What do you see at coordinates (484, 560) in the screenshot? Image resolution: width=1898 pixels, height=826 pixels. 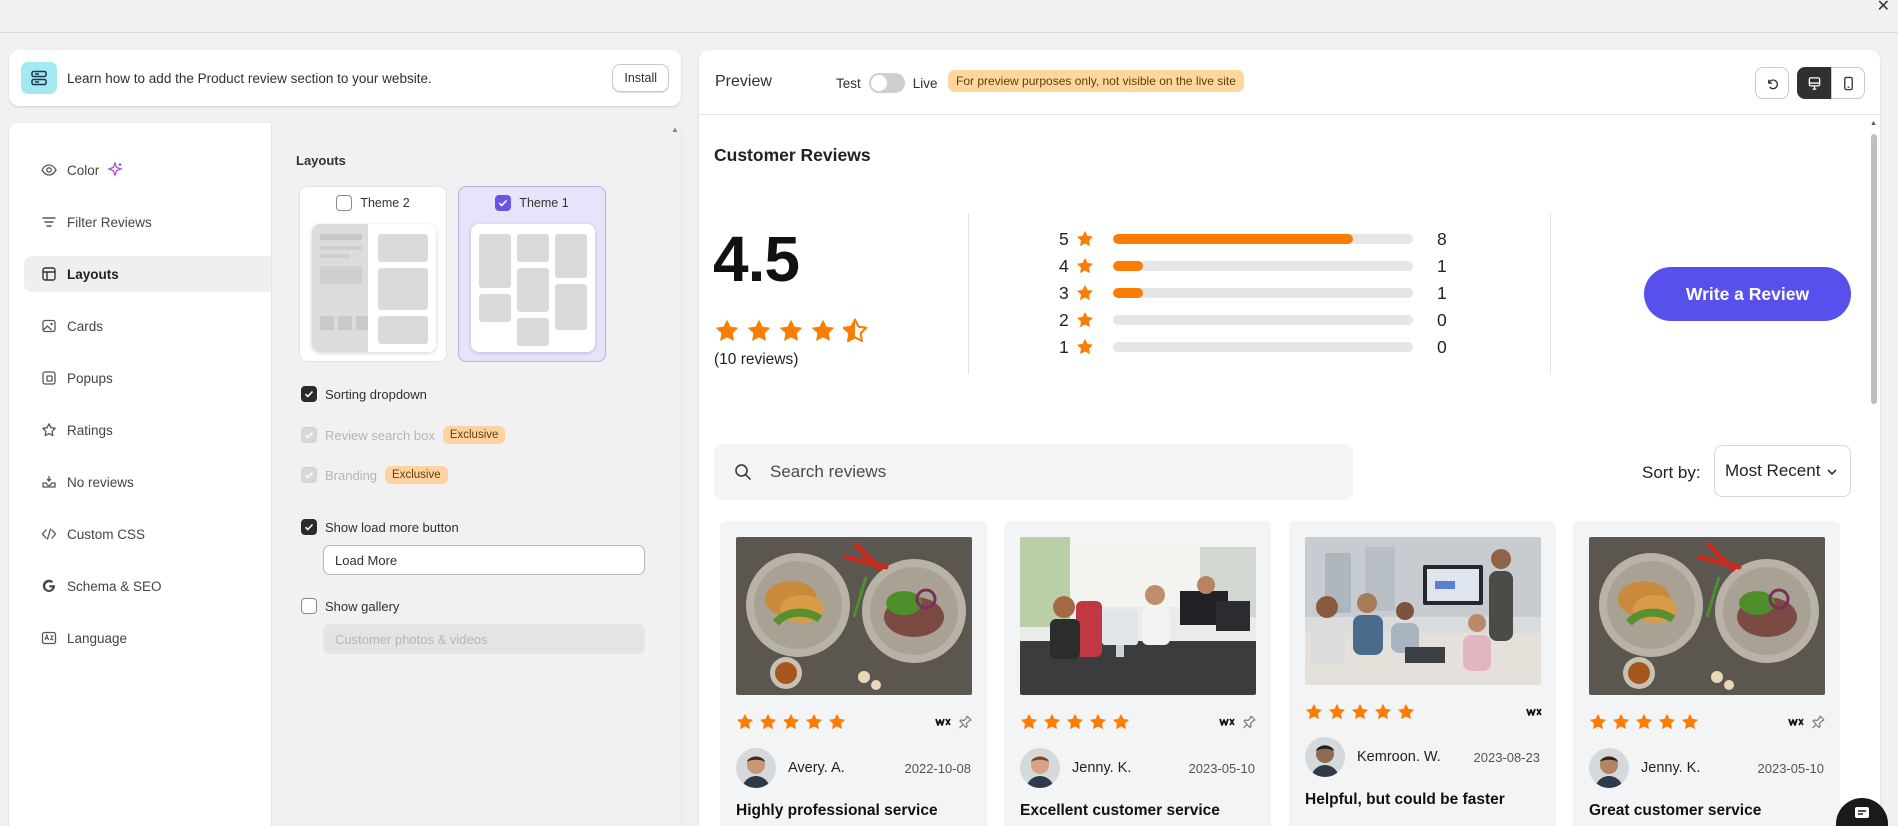 I see `load-more-text-input: Load More` at bounding box center [484, 560].